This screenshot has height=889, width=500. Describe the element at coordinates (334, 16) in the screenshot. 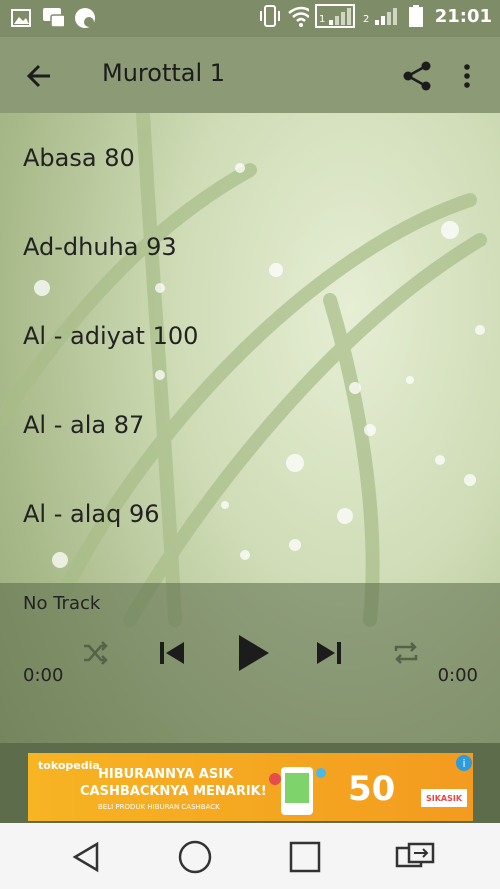

I see `signal-1-icon: 1` at that location.